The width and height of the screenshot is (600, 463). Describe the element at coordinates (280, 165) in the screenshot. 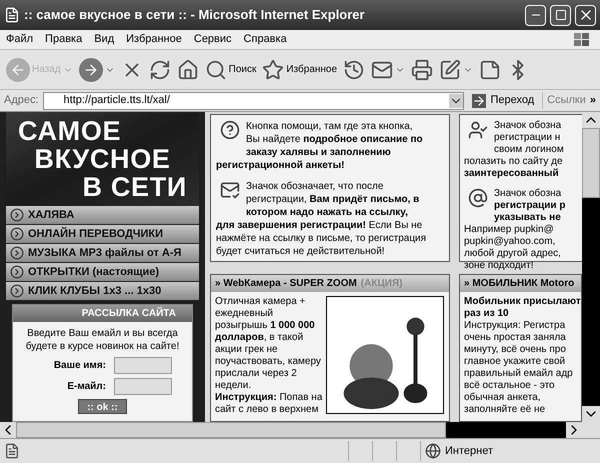

I see `info-text: регистрационной анкеты!` at that location.